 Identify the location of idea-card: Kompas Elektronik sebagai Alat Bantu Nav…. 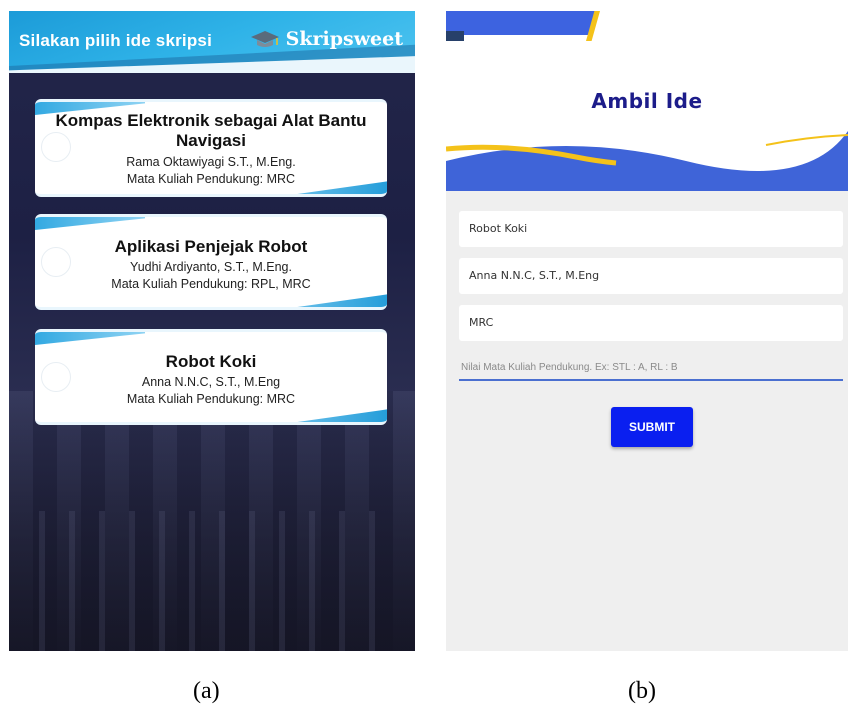
(211, 148).